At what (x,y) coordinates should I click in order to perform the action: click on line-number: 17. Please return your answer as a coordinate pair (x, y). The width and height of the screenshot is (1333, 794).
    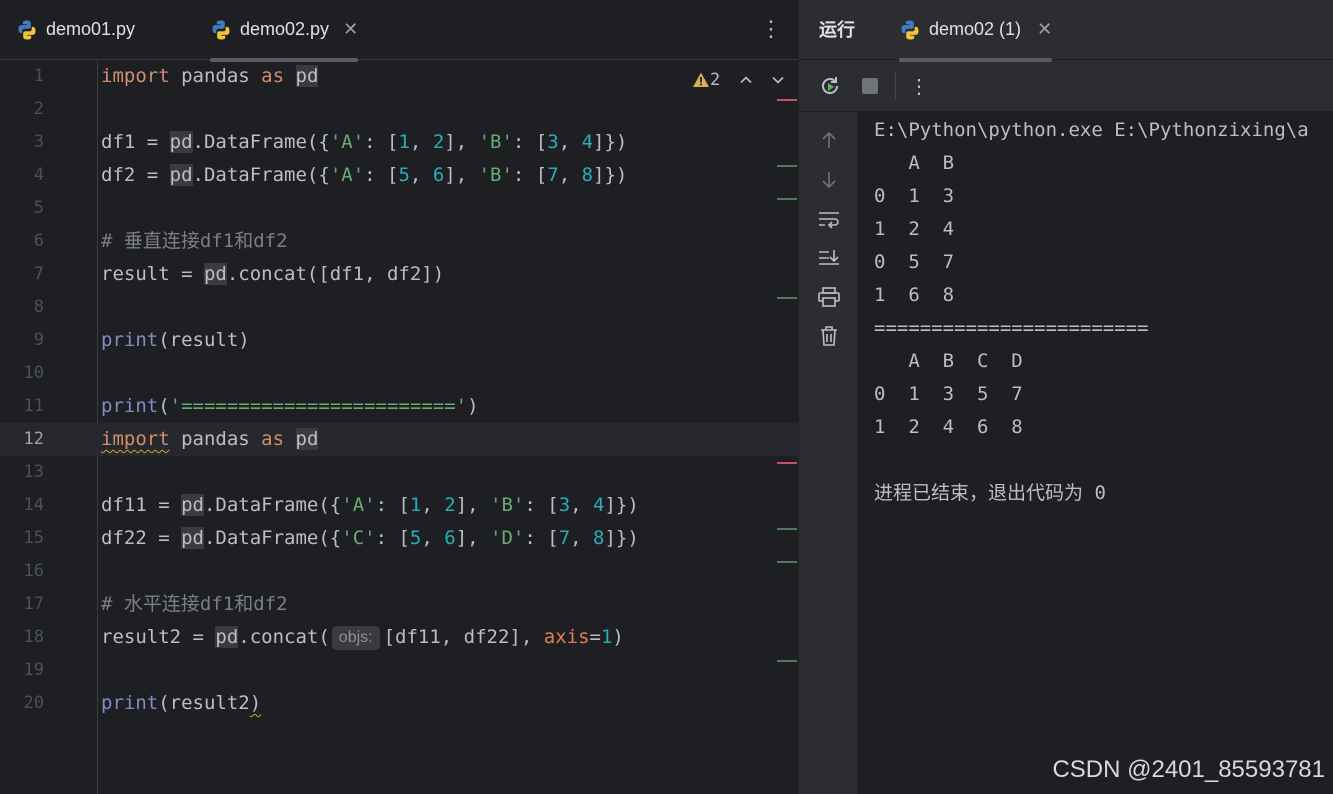
    Looking at the image, I should click on (33, 604).